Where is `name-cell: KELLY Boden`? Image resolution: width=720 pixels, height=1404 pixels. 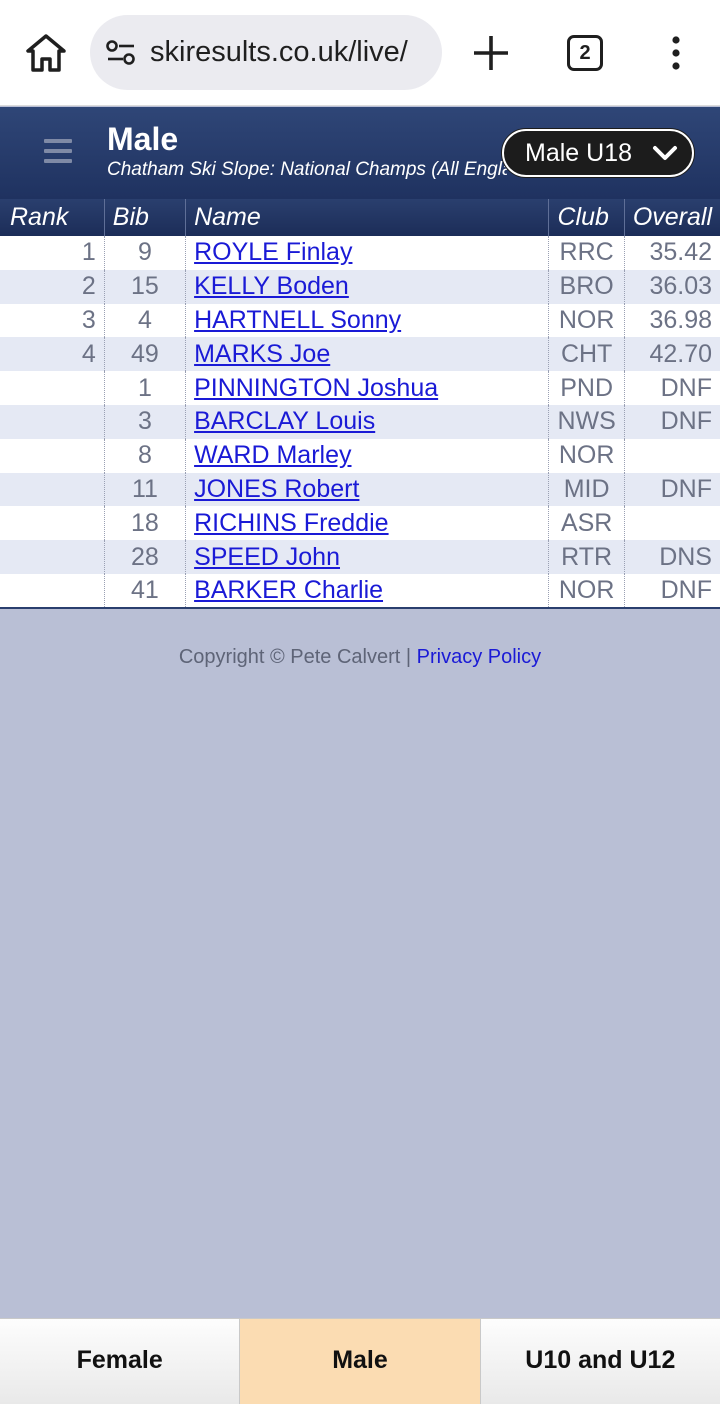 name-cell: KELLY Boden is located at coordinates (367, 286).